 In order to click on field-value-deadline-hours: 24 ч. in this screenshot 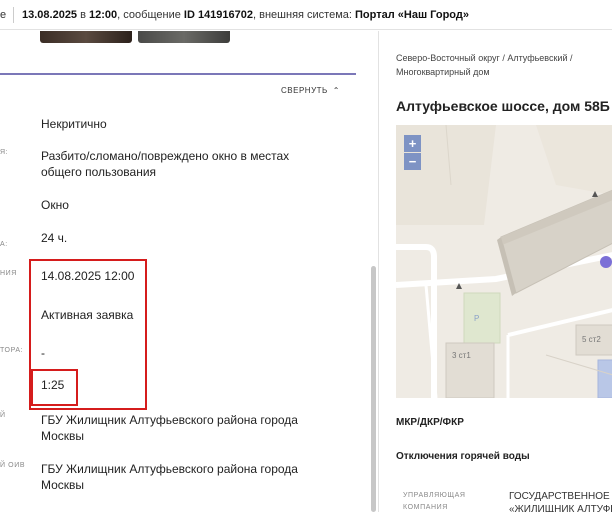, I will do `click(54, 238)`.